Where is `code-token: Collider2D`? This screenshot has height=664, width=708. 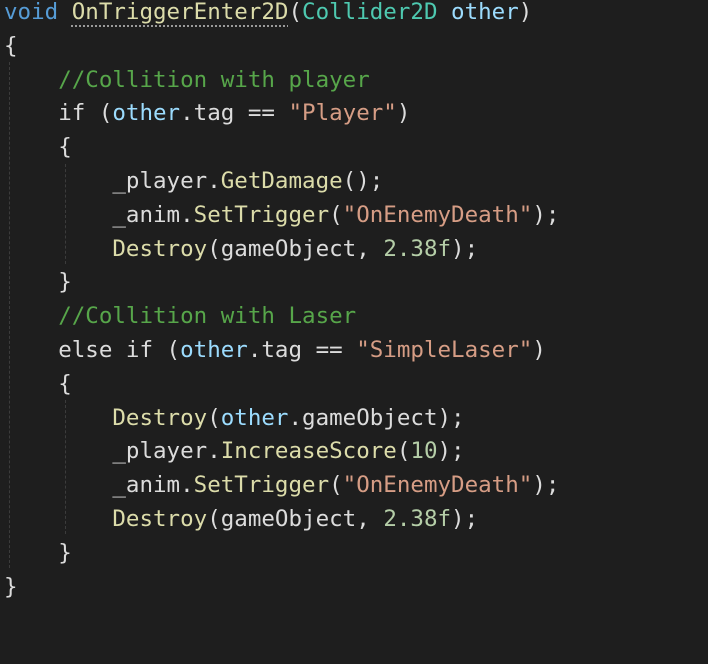 code-token: Collider2D is located at coordinates (370, 12).